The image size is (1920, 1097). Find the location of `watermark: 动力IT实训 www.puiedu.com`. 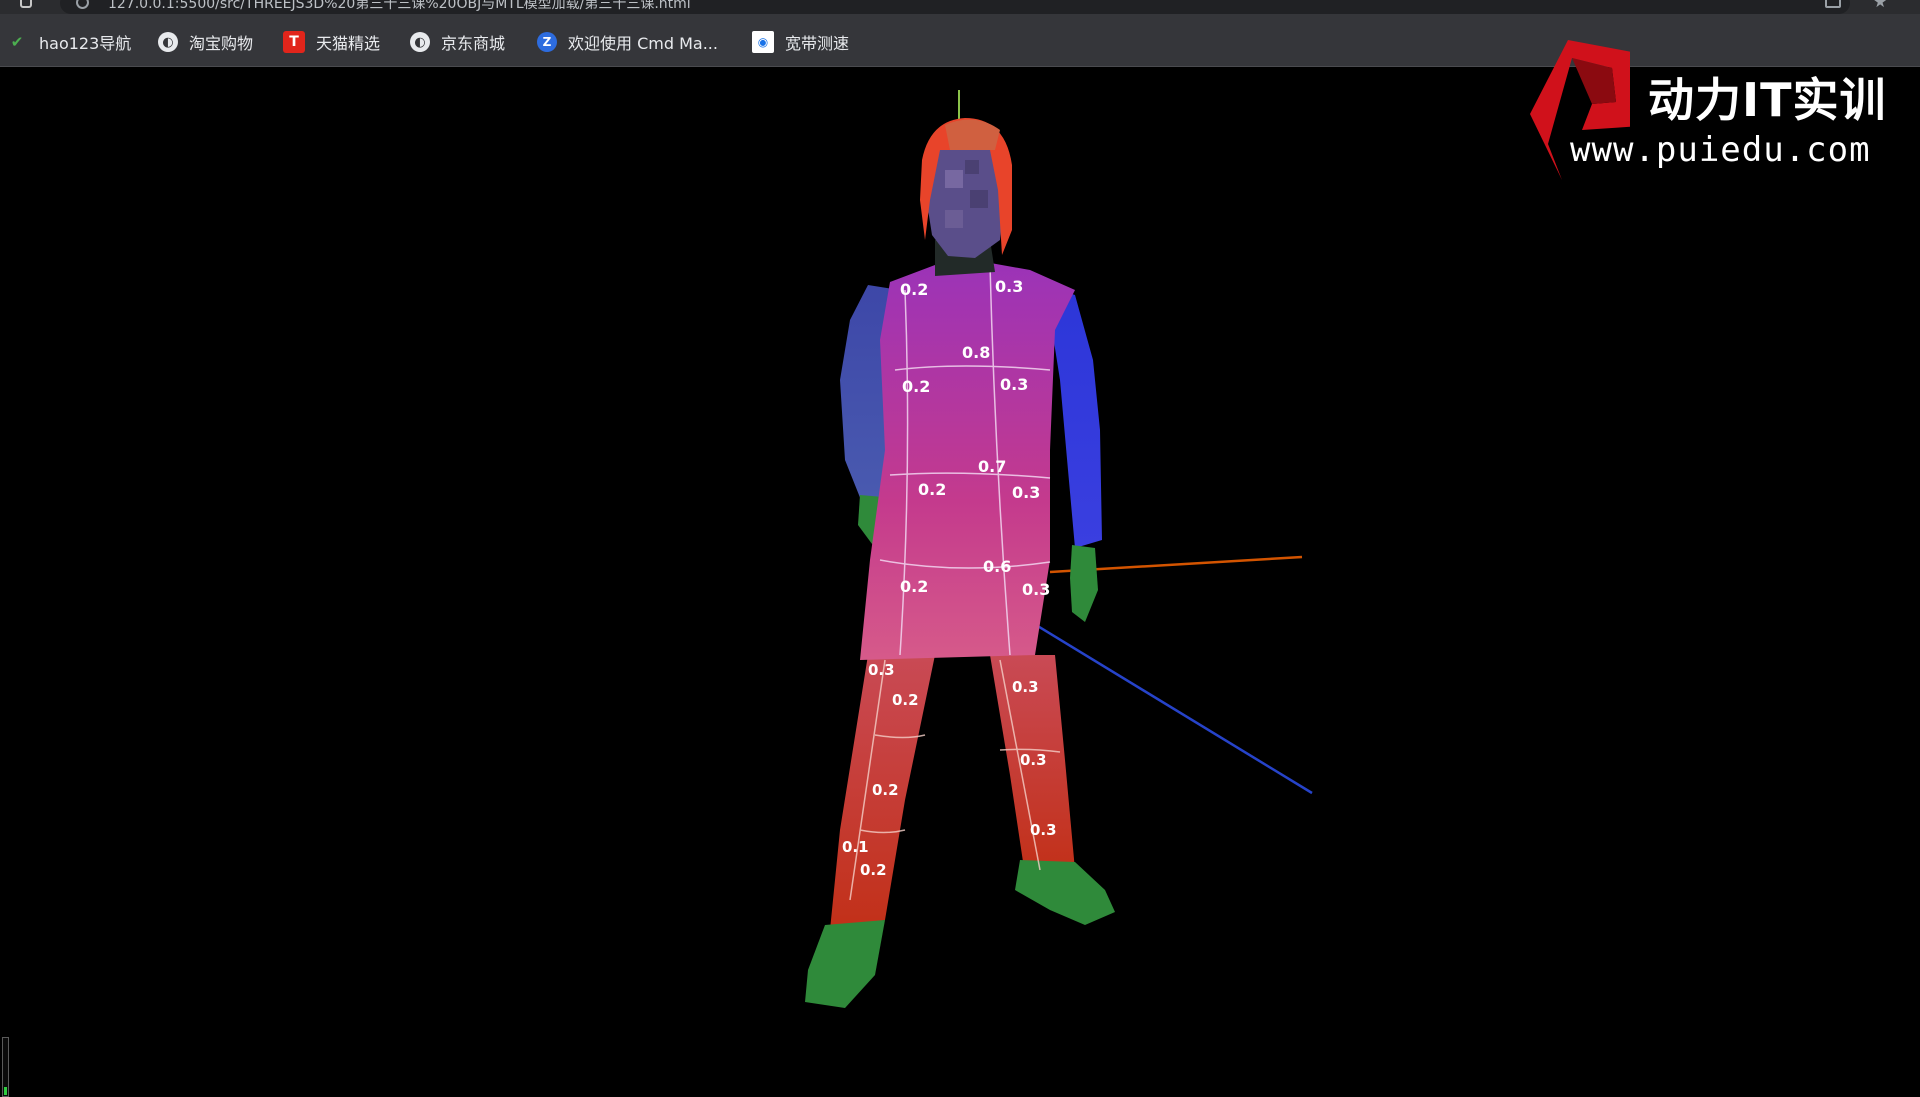

watermark: 动力IT实训 www.puiedu.com is located at coordinates (1710, 109).